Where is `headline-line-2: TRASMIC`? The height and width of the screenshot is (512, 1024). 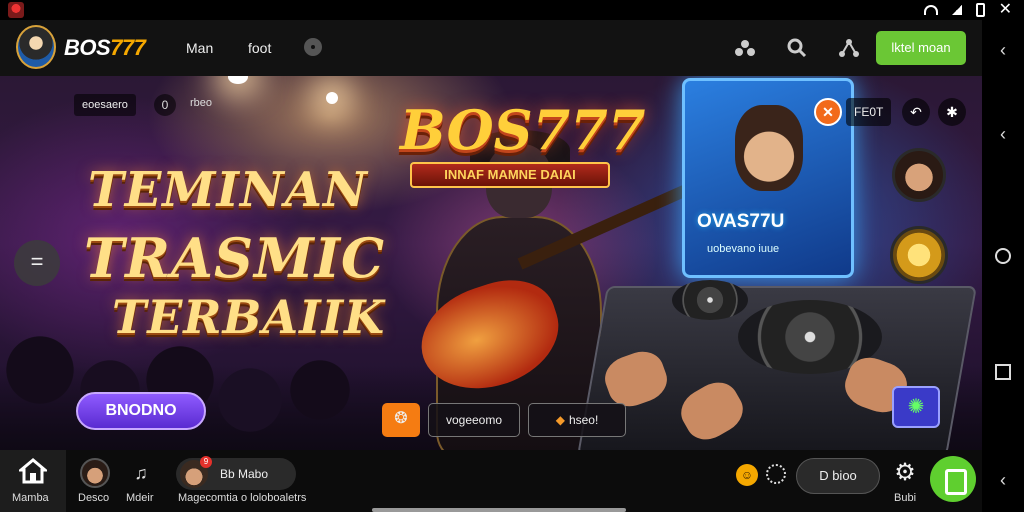
headline-line-2: TRASMIC is located at coordinates (234, 258).